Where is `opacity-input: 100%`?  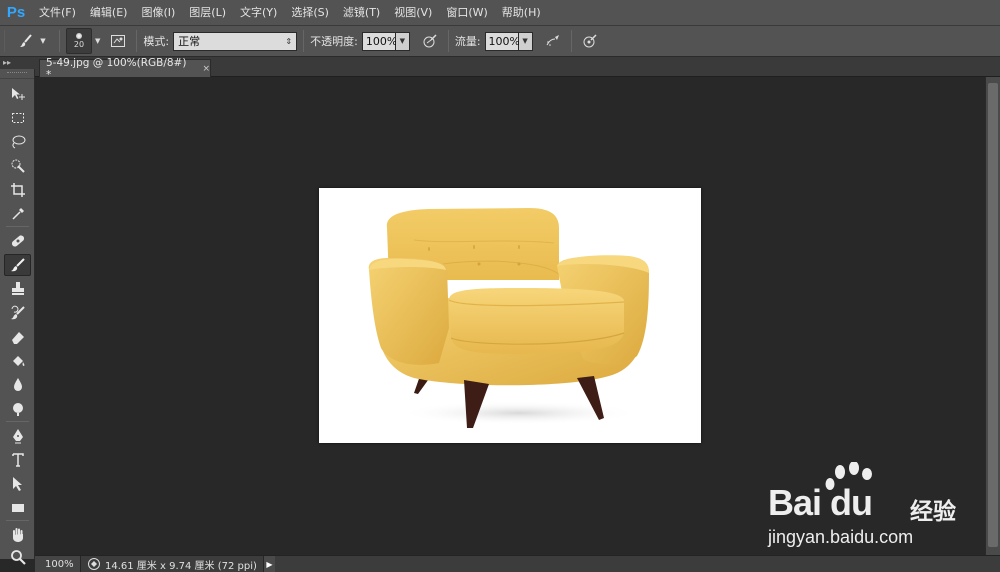
opacity-input: 100% is located at coordinates (379, 41).